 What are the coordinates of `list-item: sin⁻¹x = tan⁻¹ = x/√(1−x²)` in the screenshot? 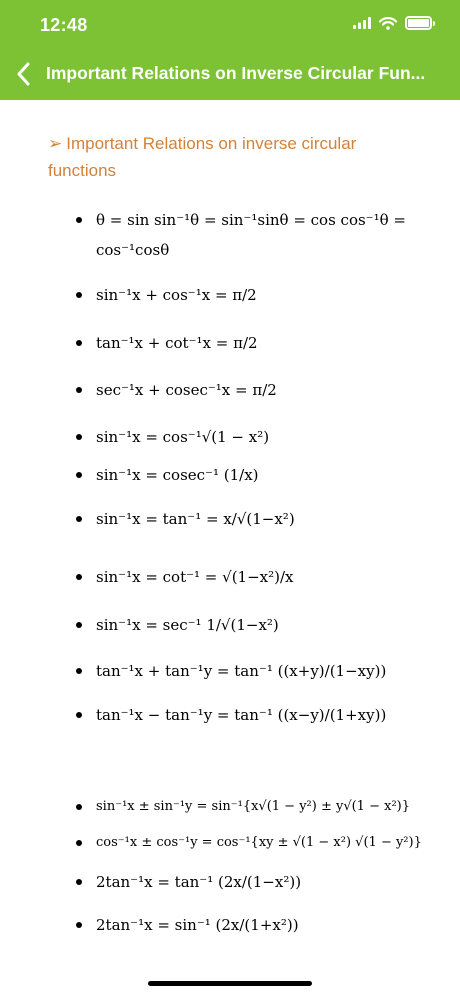 It's located at (257, 519).